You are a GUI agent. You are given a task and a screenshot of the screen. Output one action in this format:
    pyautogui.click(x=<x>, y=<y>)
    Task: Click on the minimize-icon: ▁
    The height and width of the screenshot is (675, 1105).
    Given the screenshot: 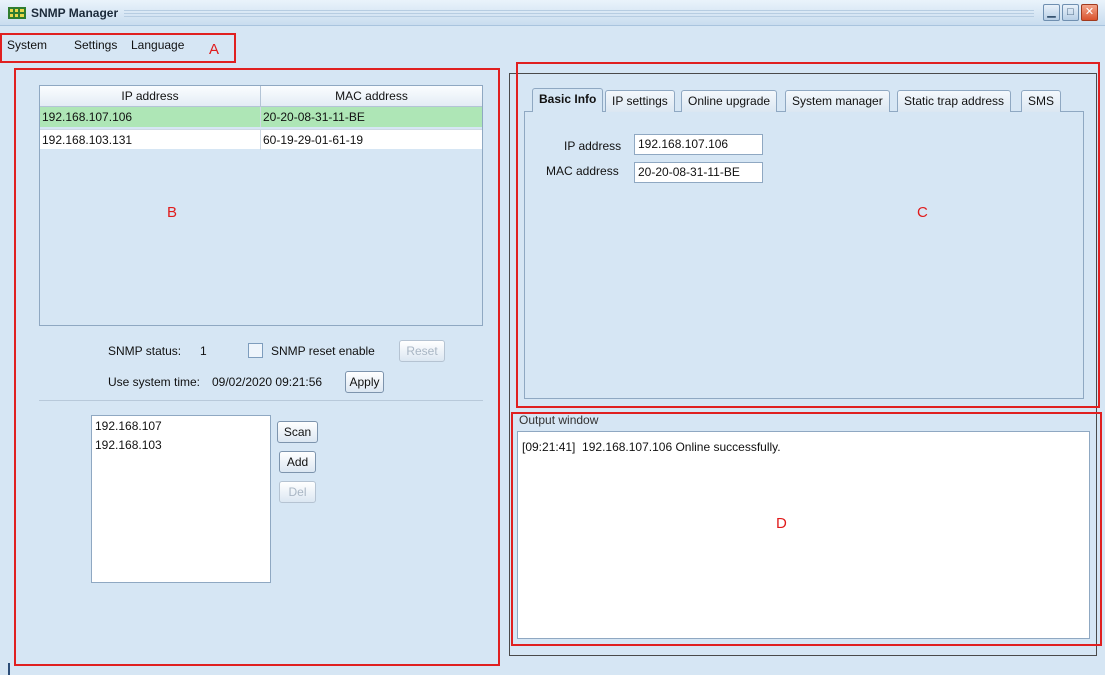 What is the action you would take?
    pyautogui.click(x=1051, y=12)
    